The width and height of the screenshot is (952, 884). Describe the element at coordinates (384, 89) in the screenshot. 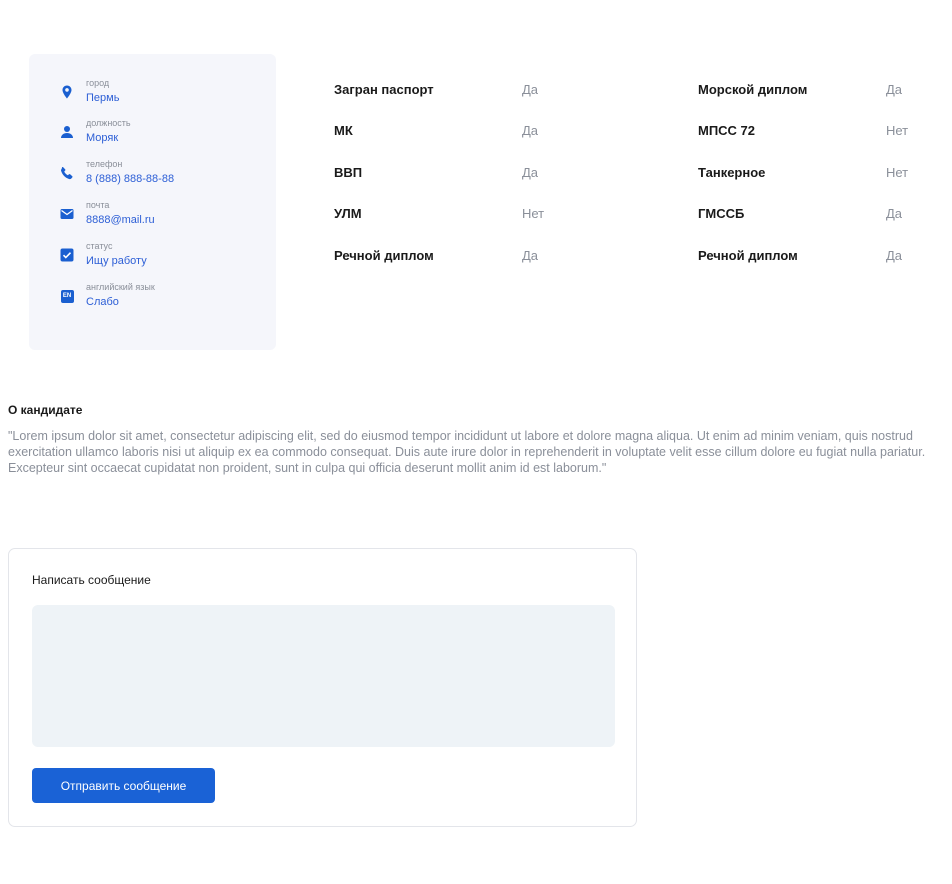

I see `document-name: Загран паспорт` at that location.